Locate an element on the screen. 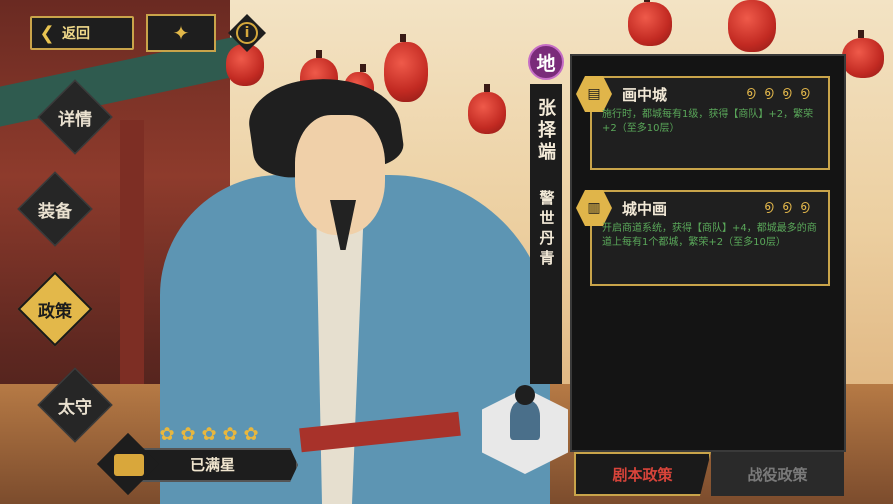  mini-avatar-head is located at coordinates (525, 395).